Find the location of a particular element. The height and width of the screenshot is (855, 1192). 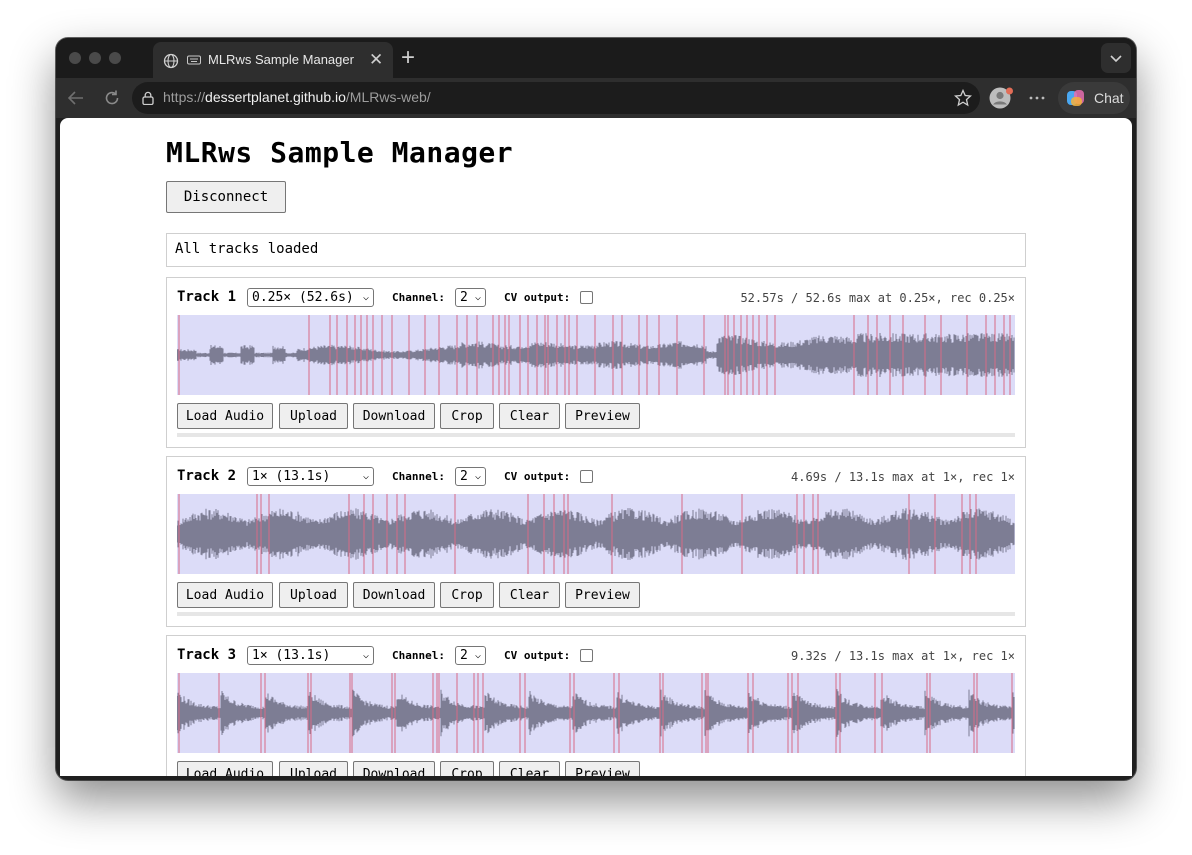

keyboard-icon is located at coordinates (194, 60).